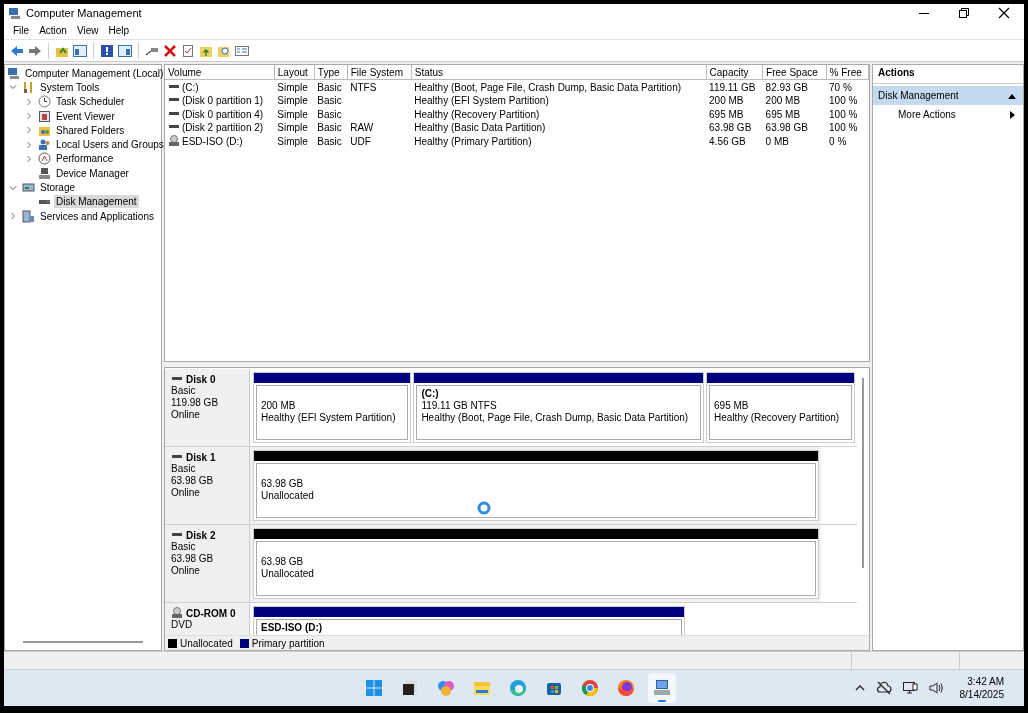 This screenshot has height=713, width=1028. I want to click on column-header: Status, so click(559, 72).